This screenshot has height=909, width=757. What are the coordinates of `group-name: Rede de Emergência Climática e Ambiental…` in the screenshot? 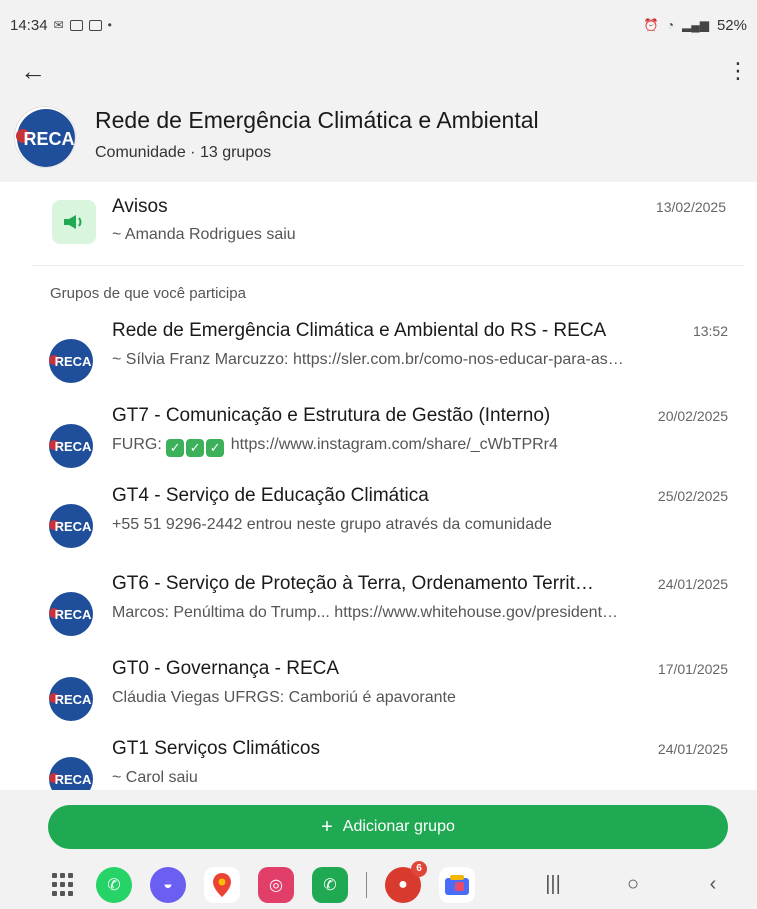 It's located at (359, 330).